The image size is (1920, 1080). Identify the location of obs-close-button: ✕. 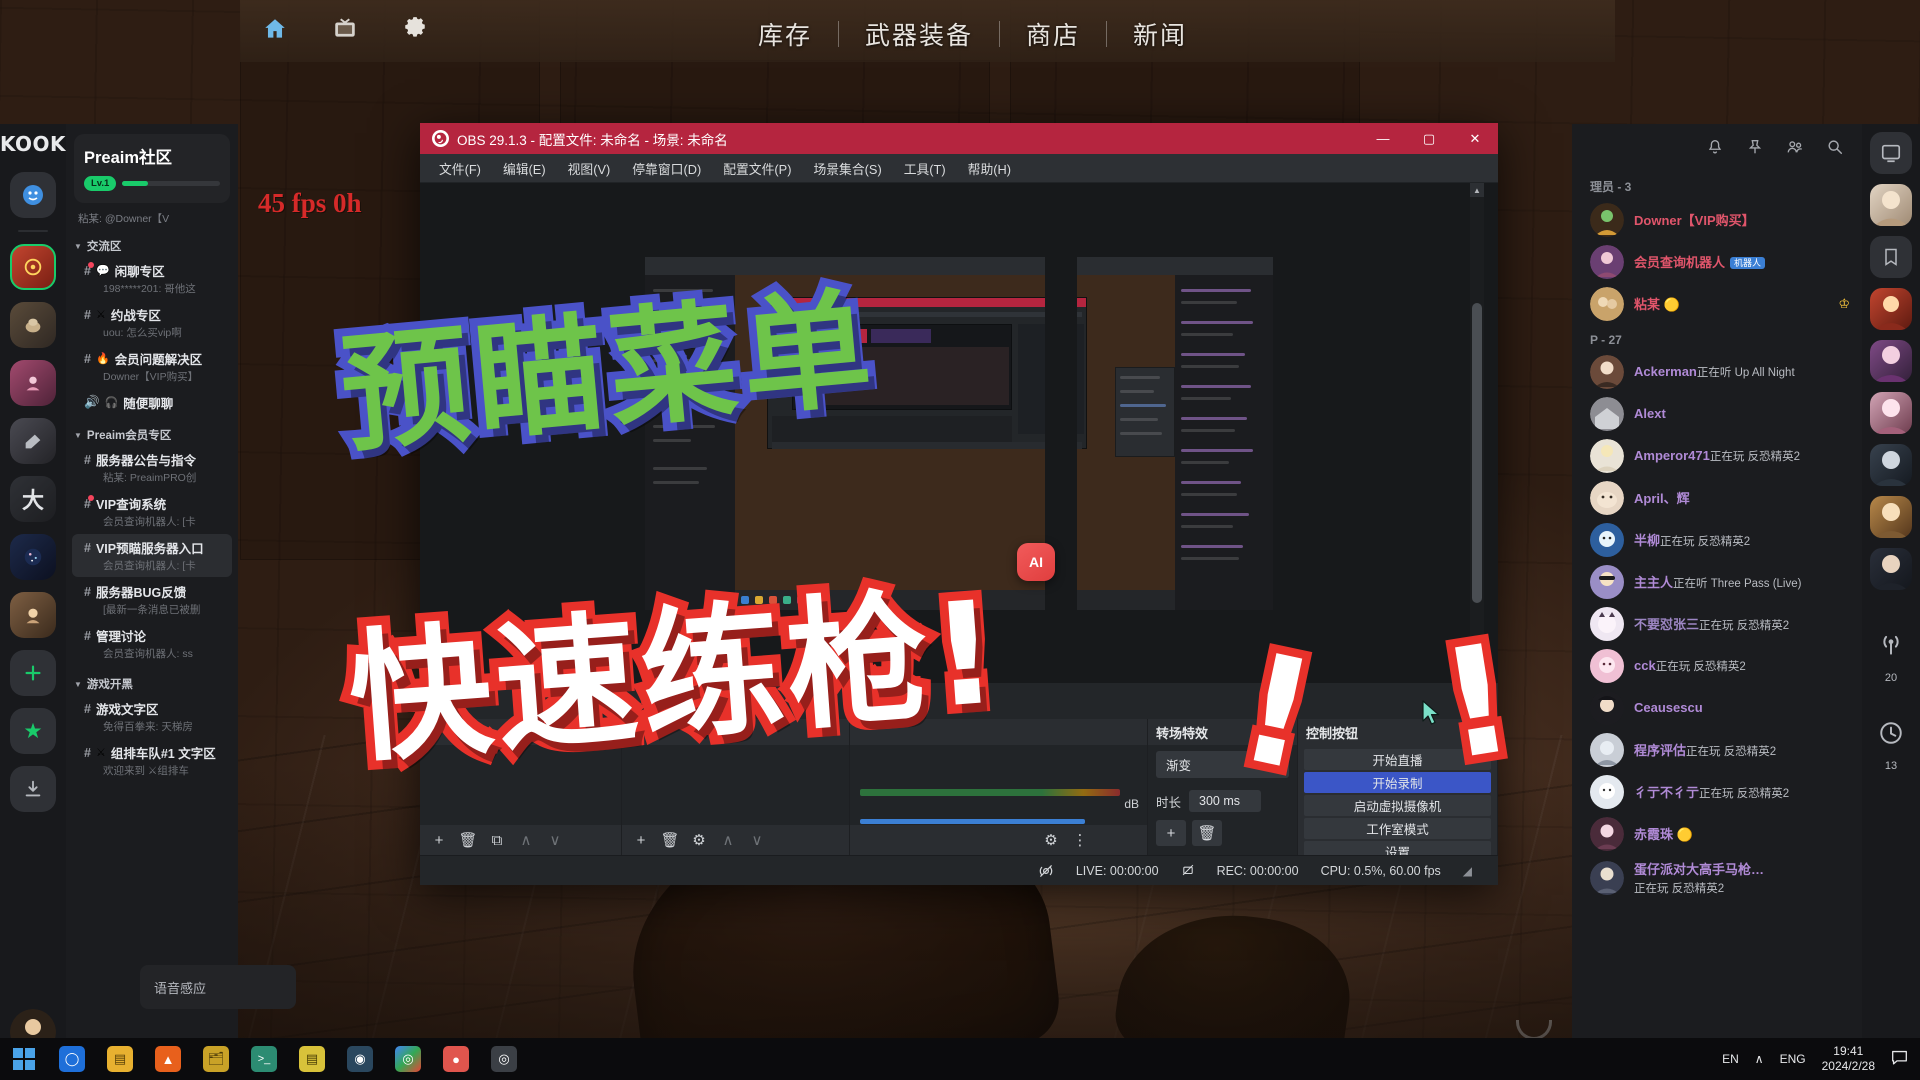
(1475, 138).